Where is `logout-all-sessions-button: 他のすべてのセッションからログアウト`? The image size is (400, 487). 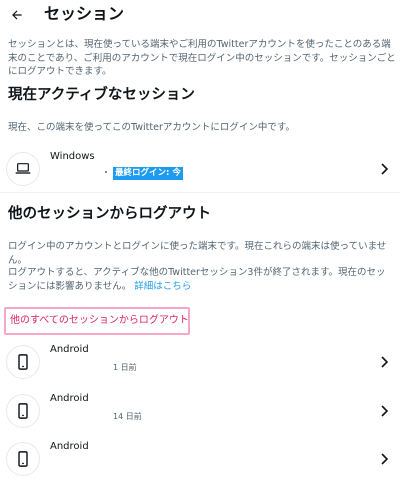 logout-all-sessions-button: 他のすべてのセッションからログアウト is located at coordinates (97, 321).